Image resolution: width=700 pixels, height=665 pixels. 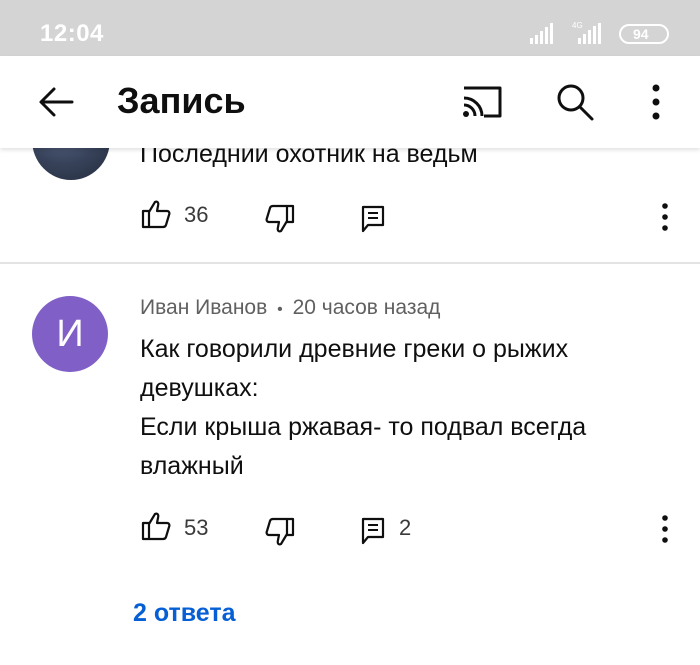 What do you see at coordinates (350, 28) in the screenshot?
I see `status-bar: 12:04 4G 94` at bounding box center [350, 28].